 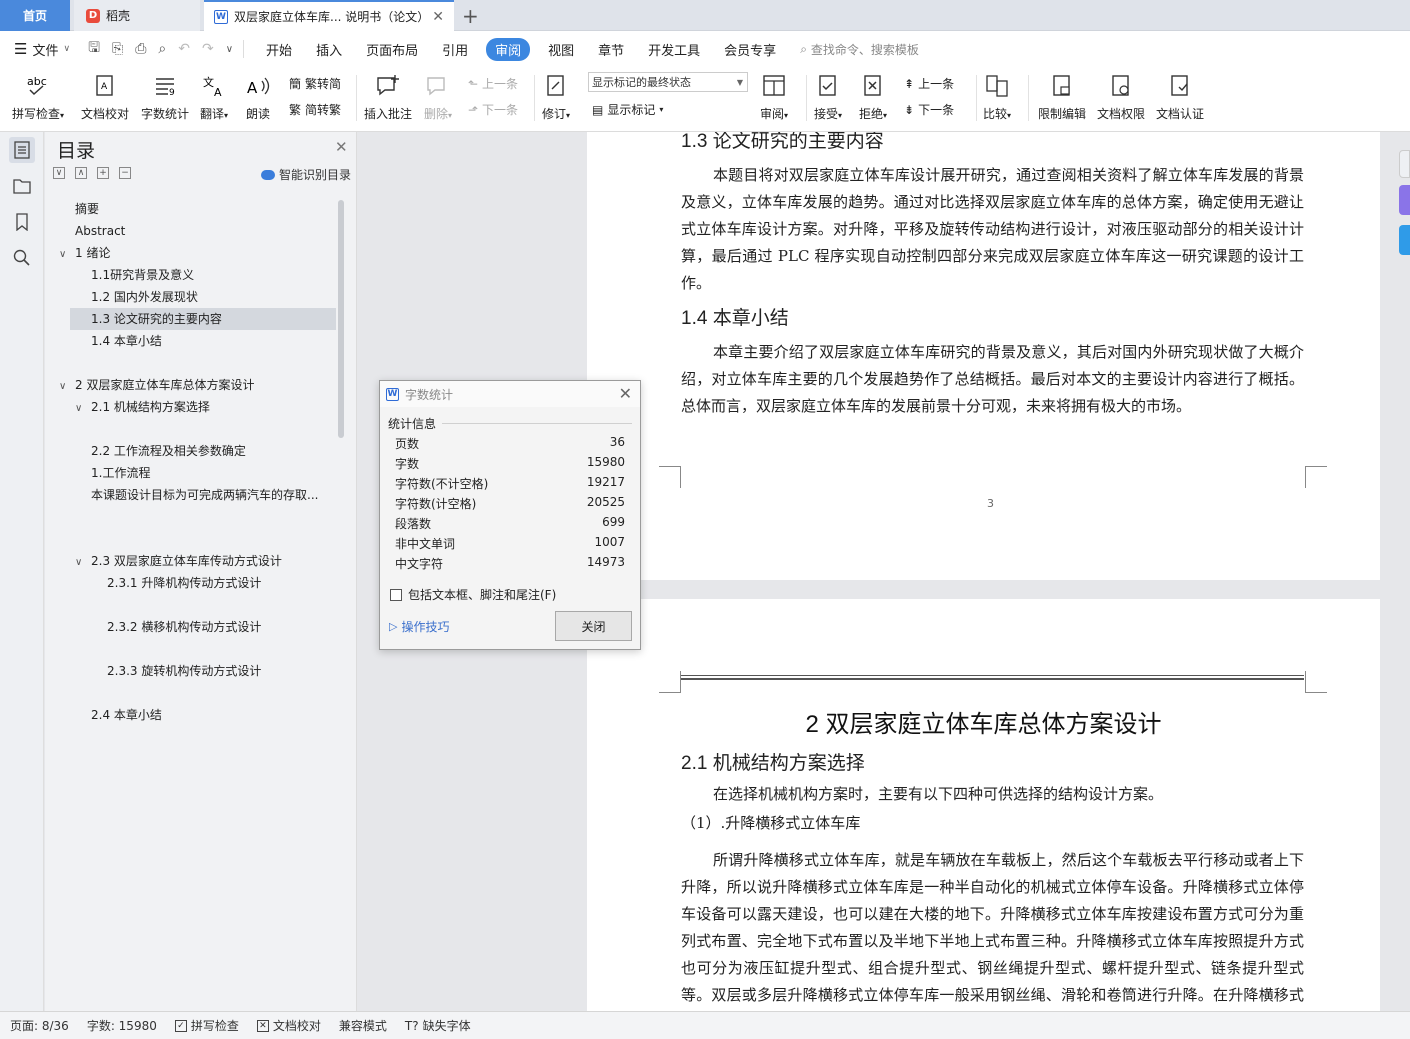 I want to click on menu-start: 开始, so click(x=279, y=49).